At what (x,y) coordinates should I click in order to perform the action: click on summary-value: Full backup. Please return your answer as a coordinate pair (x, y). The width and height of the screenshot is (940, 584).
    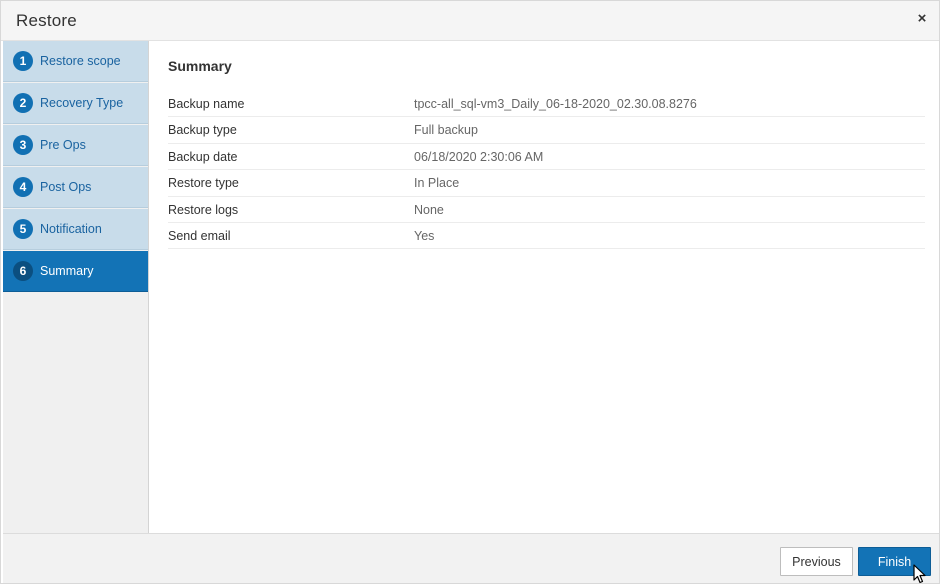
    Looking at the image, I should click on (446, 130).